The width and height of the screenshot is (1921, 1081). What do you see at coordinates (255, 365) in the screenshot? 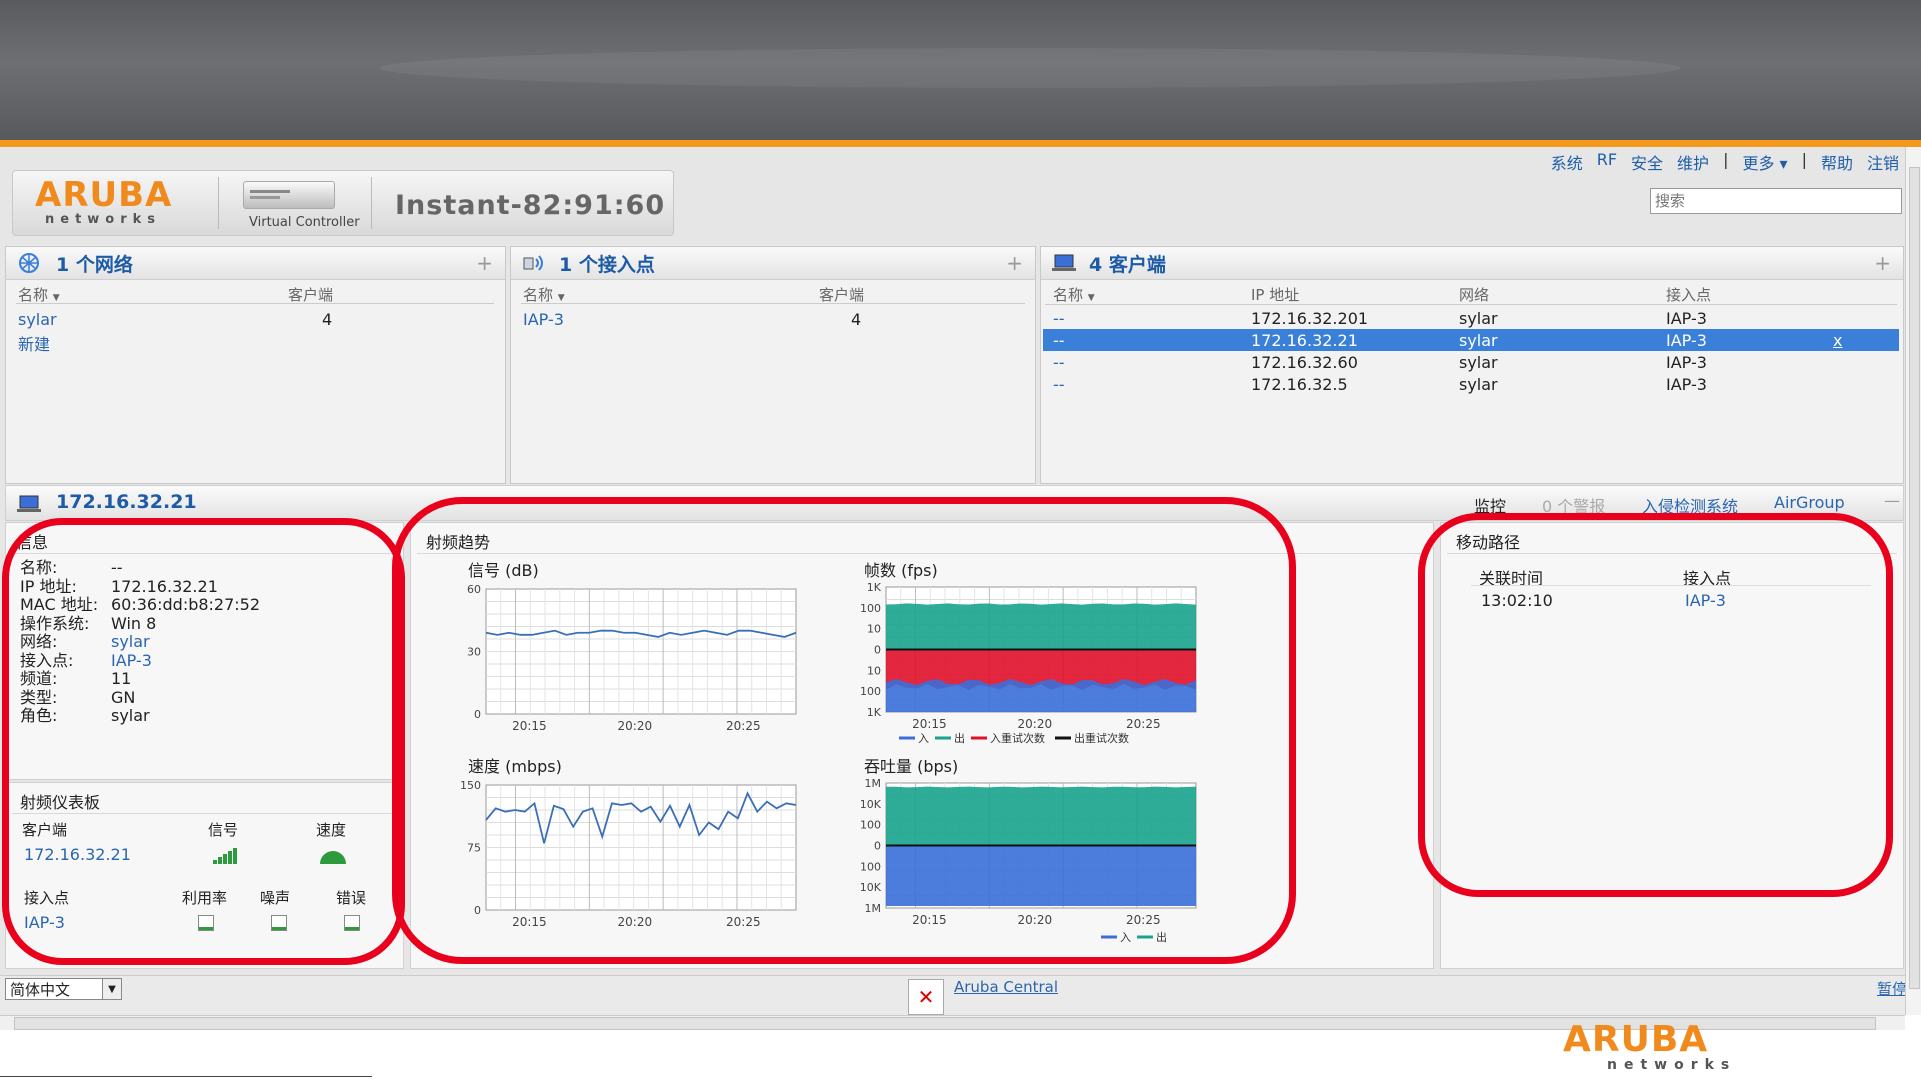
I see `networks-panel: 1 个网络 + 名称 ▼ 客户端 sylar 4 新建` at bounding box center [255, 365].